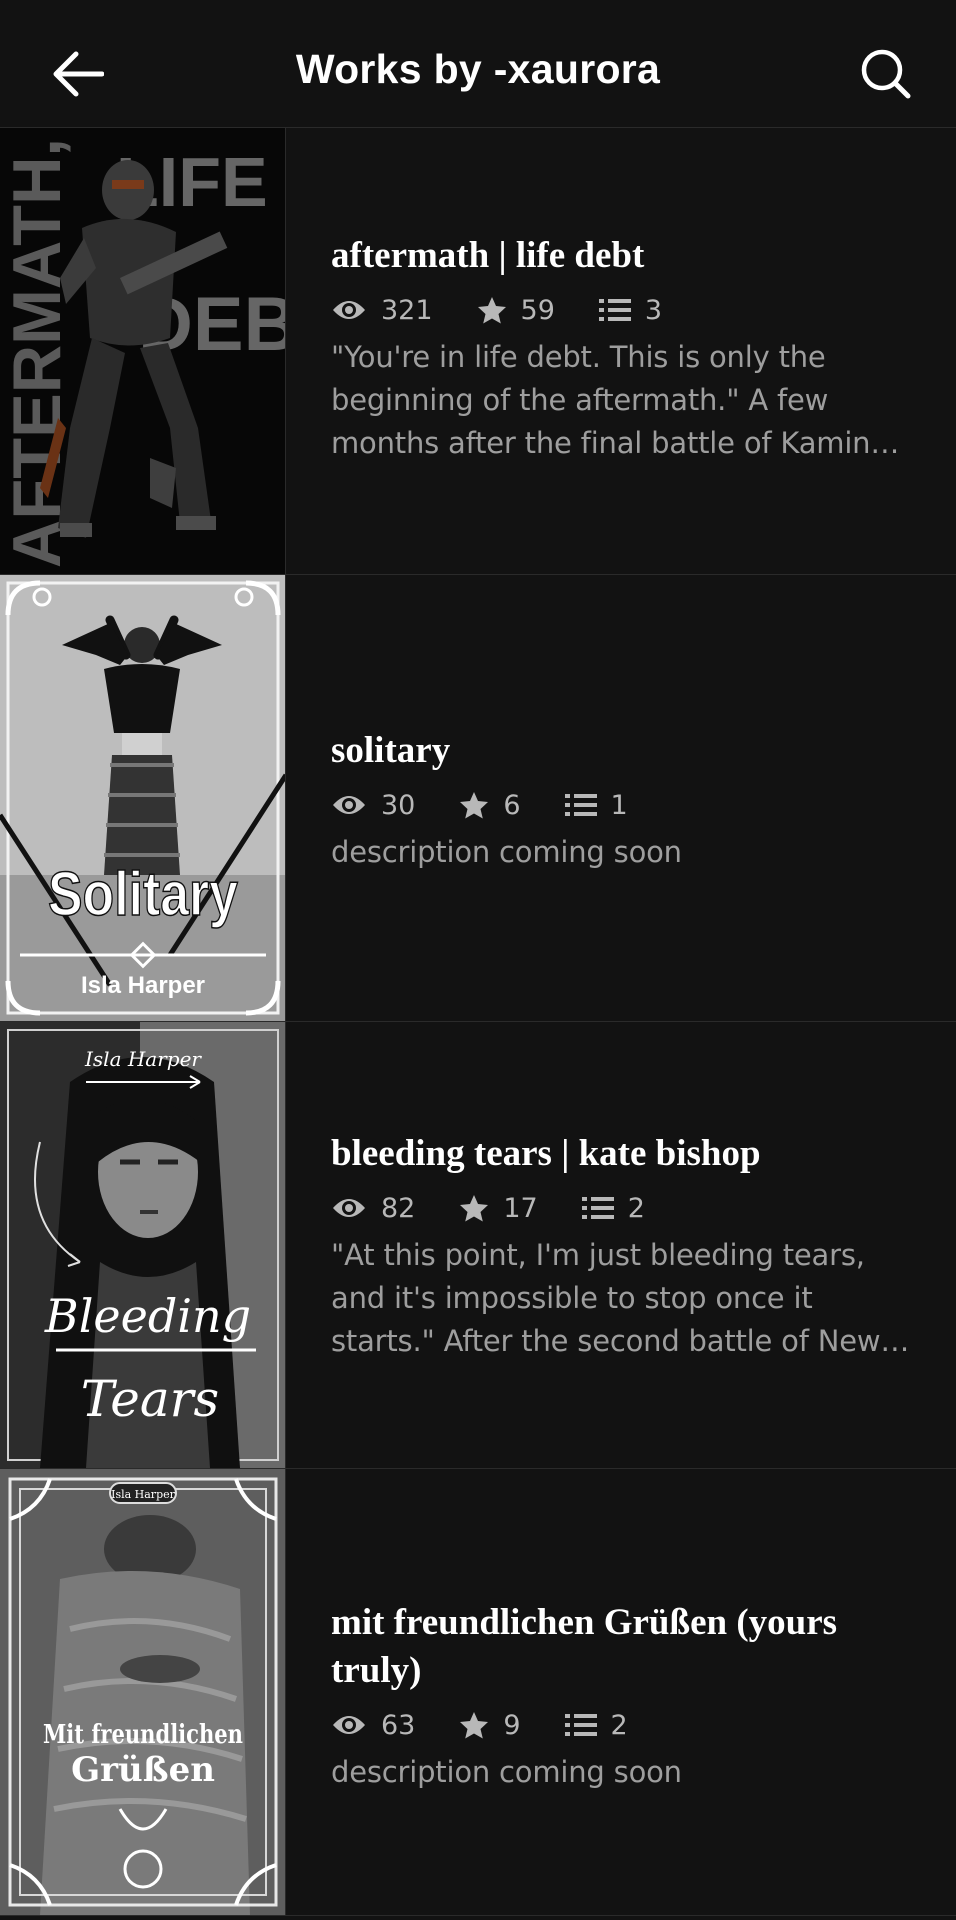 Image resolution: width=956 pixels, height=1920 pixels. Describe the element at coordinates (407, 310) in the screenshot. I see `reads-count: 321` at that location.